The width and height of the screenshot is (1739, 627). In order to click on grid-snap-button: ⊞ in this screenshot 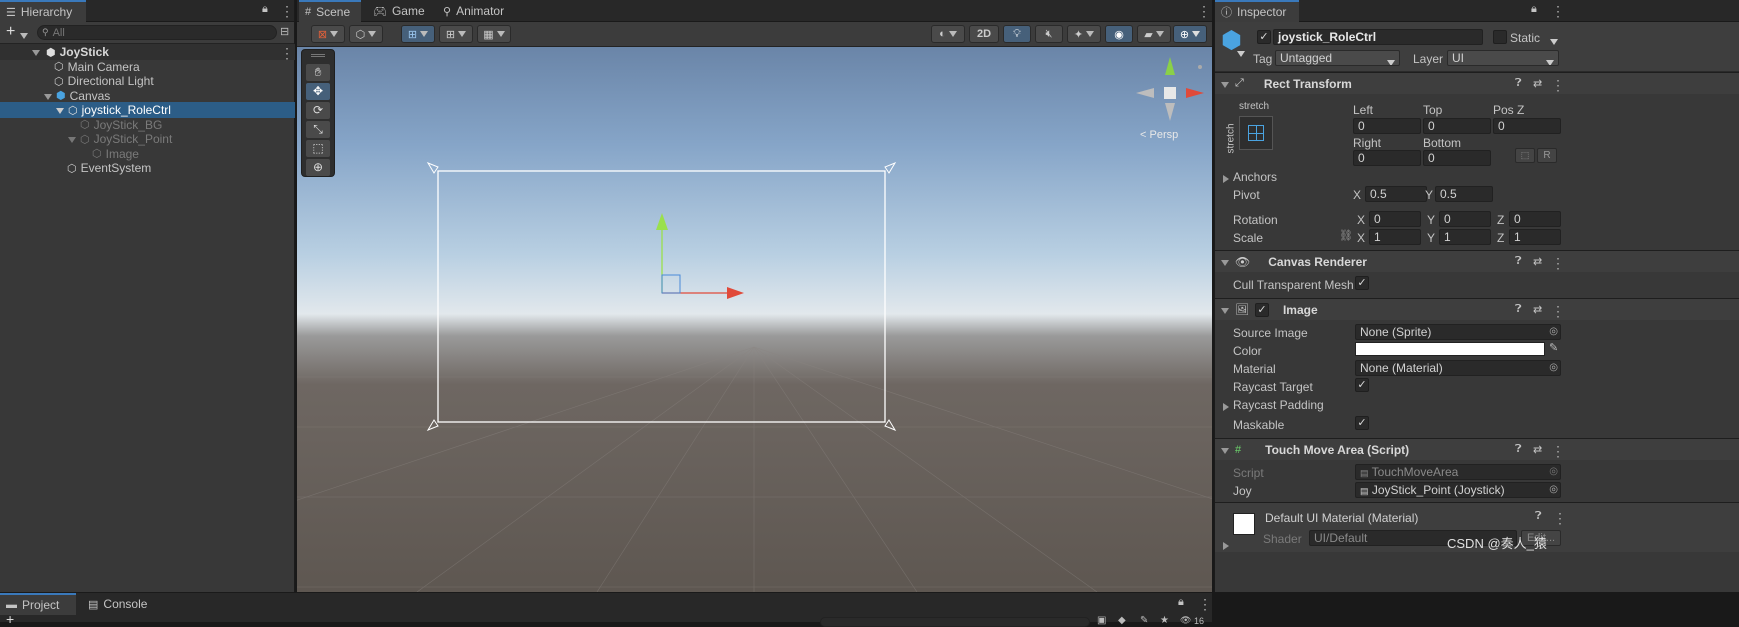, I will do `click(418, 34)`.